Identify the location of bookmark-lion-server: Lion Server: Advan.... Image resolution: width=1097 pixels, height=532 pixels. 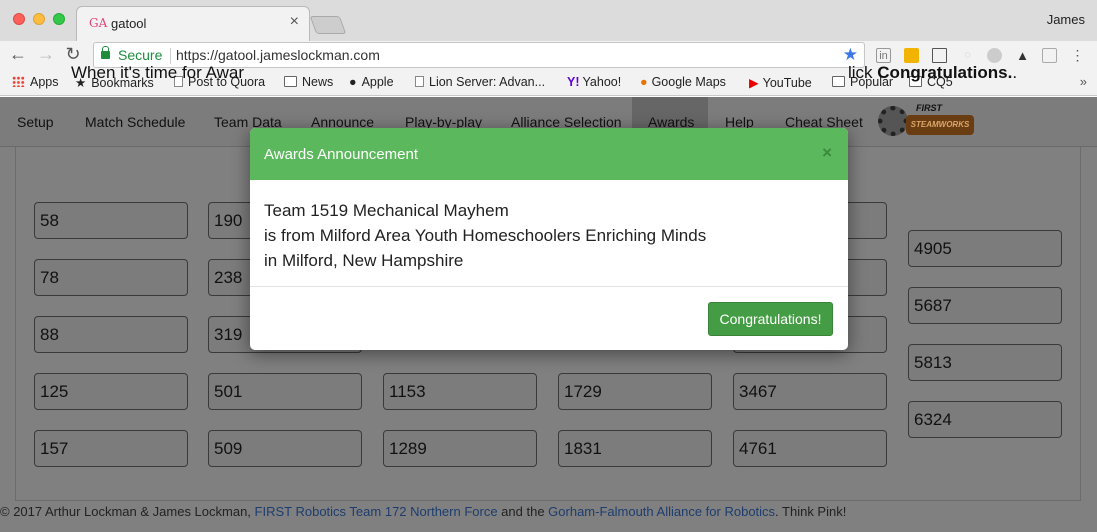
(480, 82).